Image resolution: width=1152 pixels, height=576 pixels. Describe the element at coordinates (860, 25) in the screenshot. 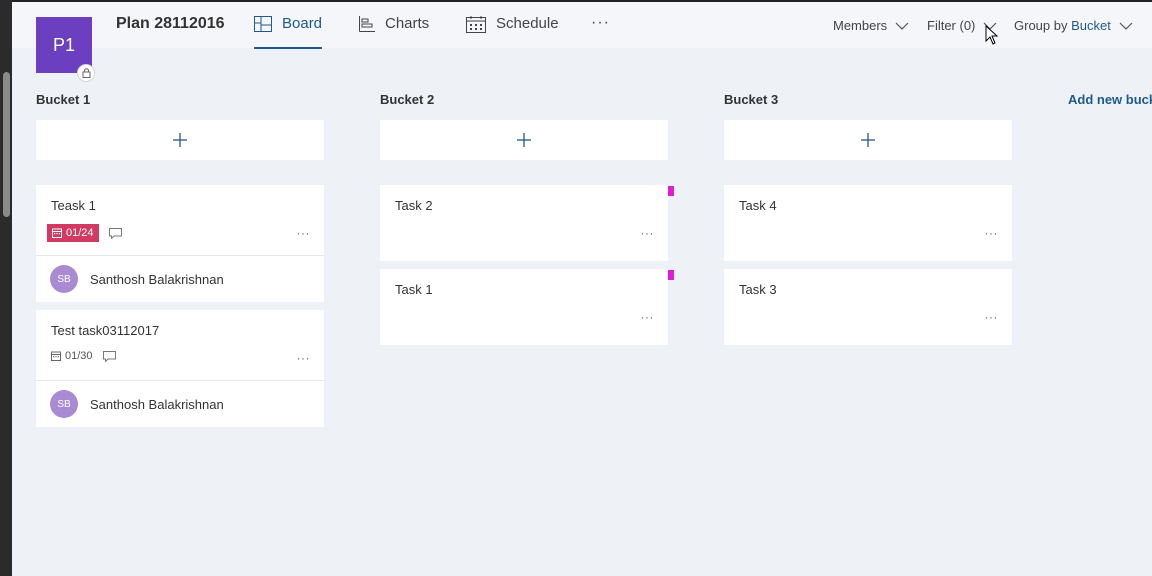

I see `members-label: Members` at that location.